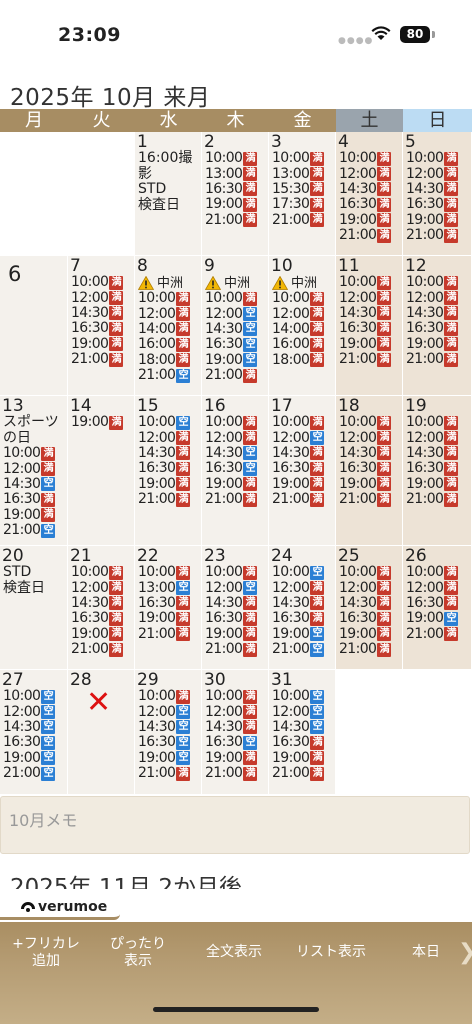 The height and width of the screenshot is (1024, 472). I want to click on day-cell-20: 20 STD 検査日, so click(34, 608).